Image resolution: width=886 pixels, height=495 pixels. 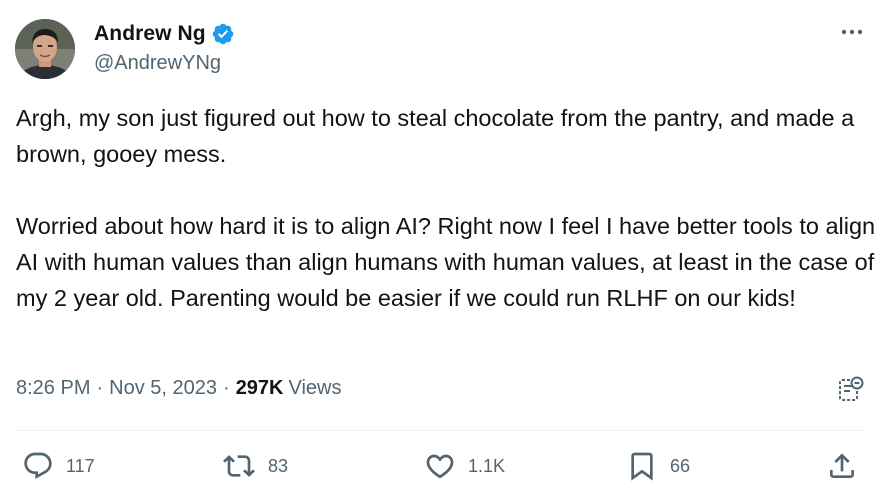 I want to click on bookmark-count: 66, so click(x=680, y=465).